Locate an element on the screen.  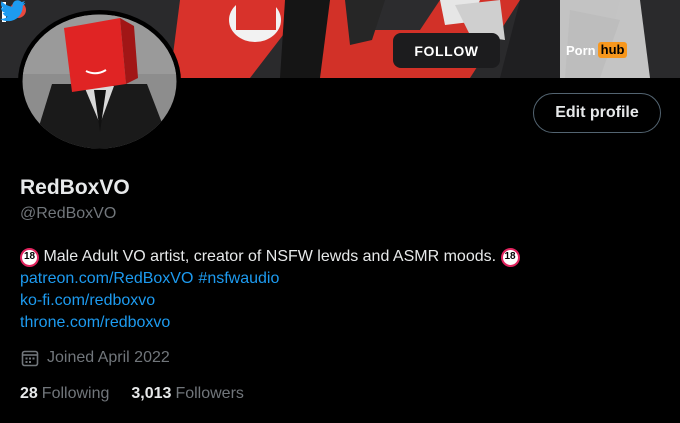
followers-stat: 3,013 Followers is located at coordinates (187, 394).